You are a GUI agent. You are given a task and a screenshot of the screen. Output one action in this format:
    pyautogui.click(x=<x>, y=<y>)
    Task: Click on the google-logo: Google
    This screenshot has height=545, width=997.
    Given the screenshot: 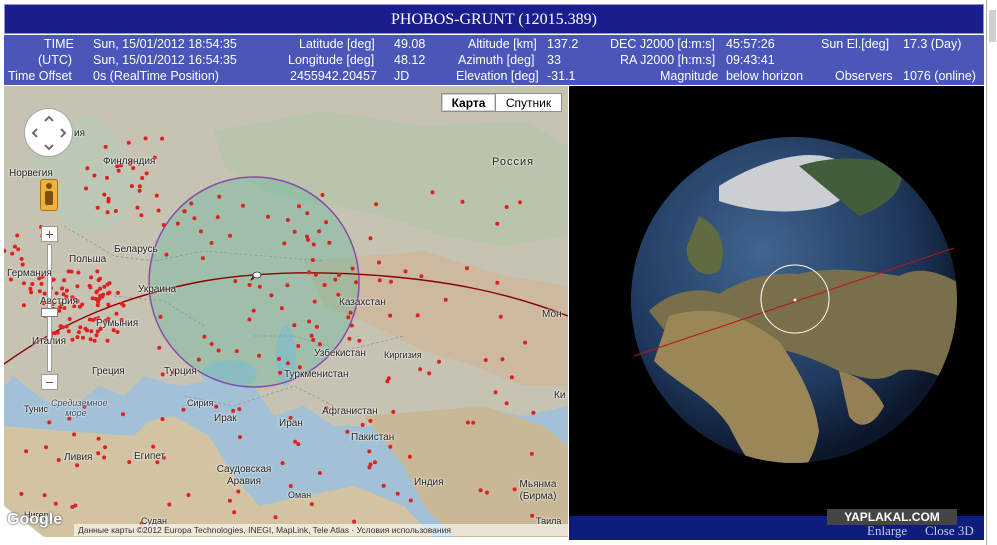 What is the action you would take?
    pyautogui.click(x=34, y=520)
    